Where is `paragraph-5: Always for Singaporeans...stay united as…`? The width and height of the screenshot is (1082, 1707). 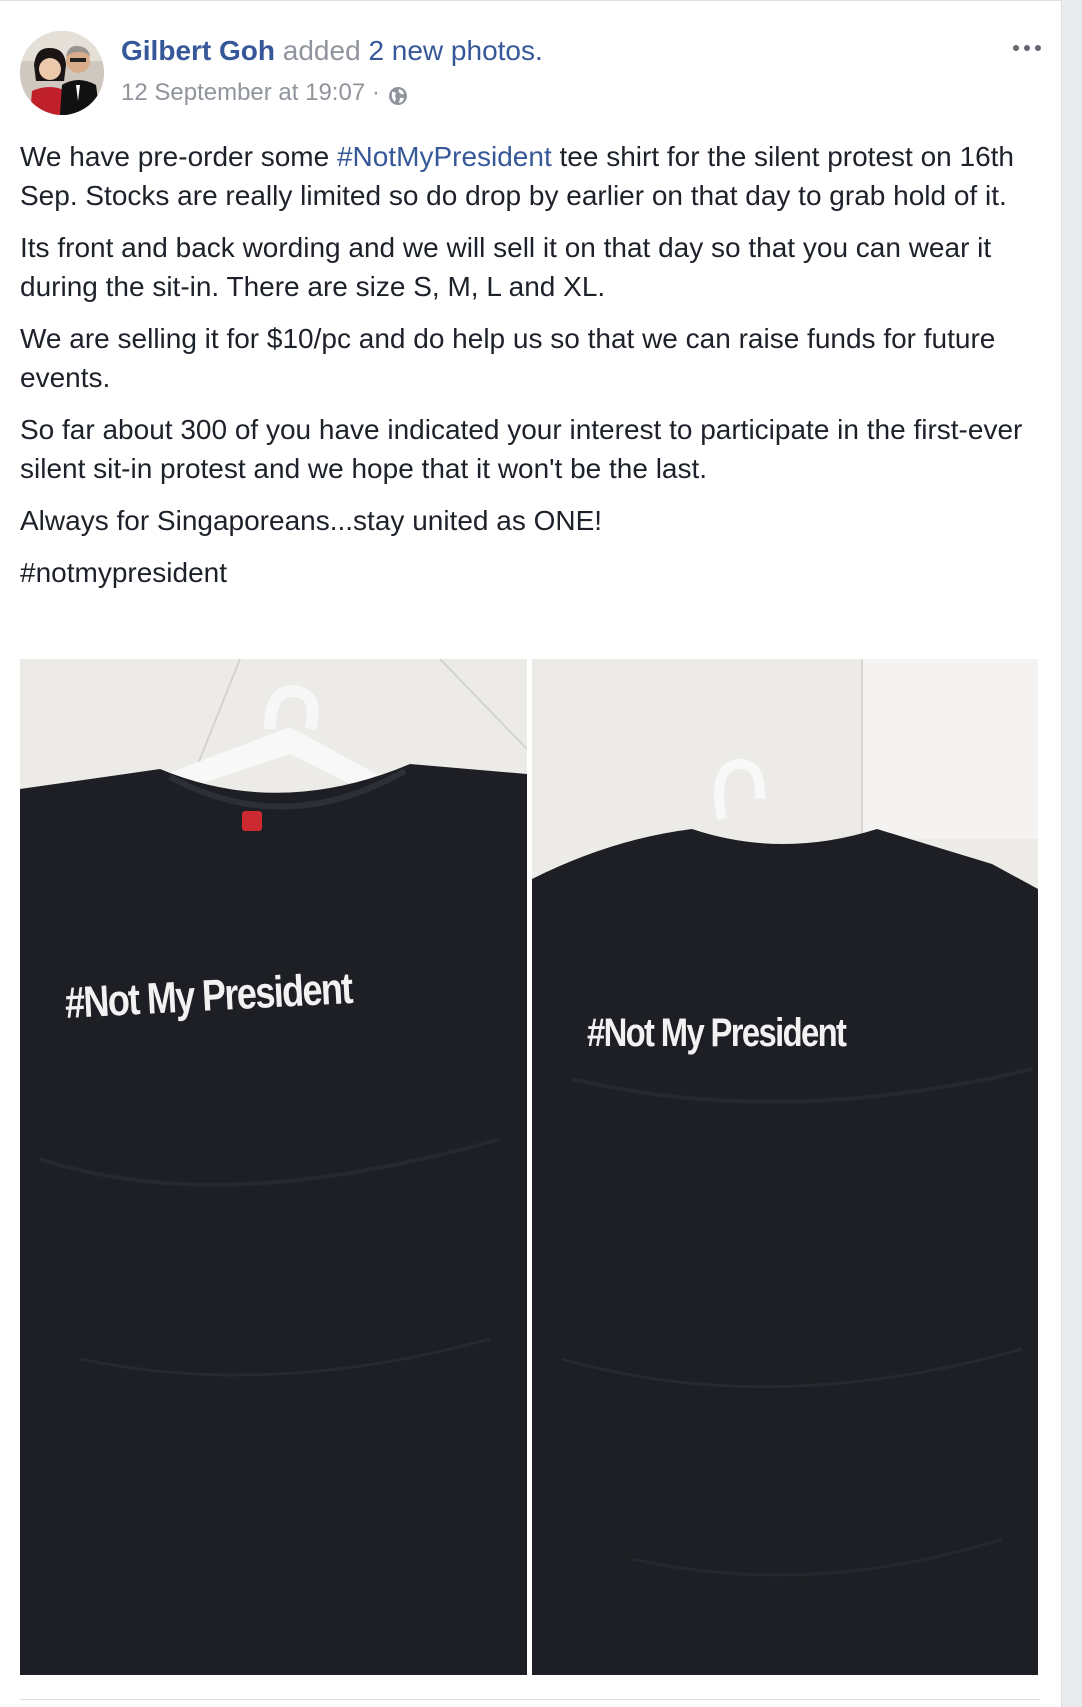
paragraph-5: Always for Singaporeans...stay united as… is located at coordinates (311, 520).